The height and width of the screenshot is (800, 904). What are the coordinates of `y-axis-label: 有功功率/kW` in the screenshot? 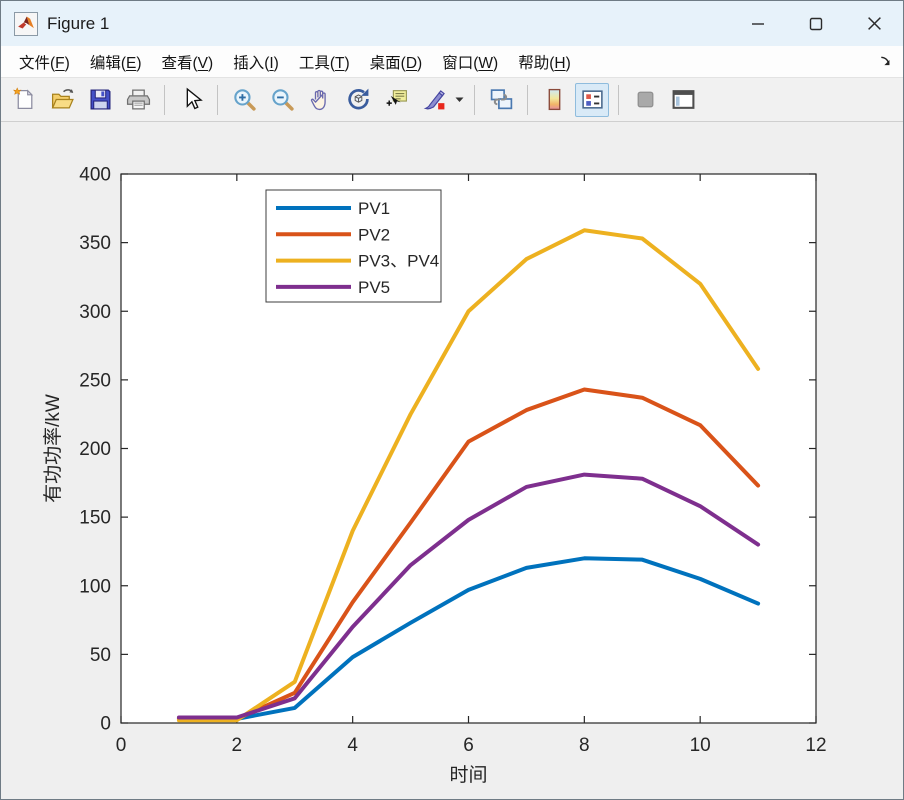 It's located at (53, 448).